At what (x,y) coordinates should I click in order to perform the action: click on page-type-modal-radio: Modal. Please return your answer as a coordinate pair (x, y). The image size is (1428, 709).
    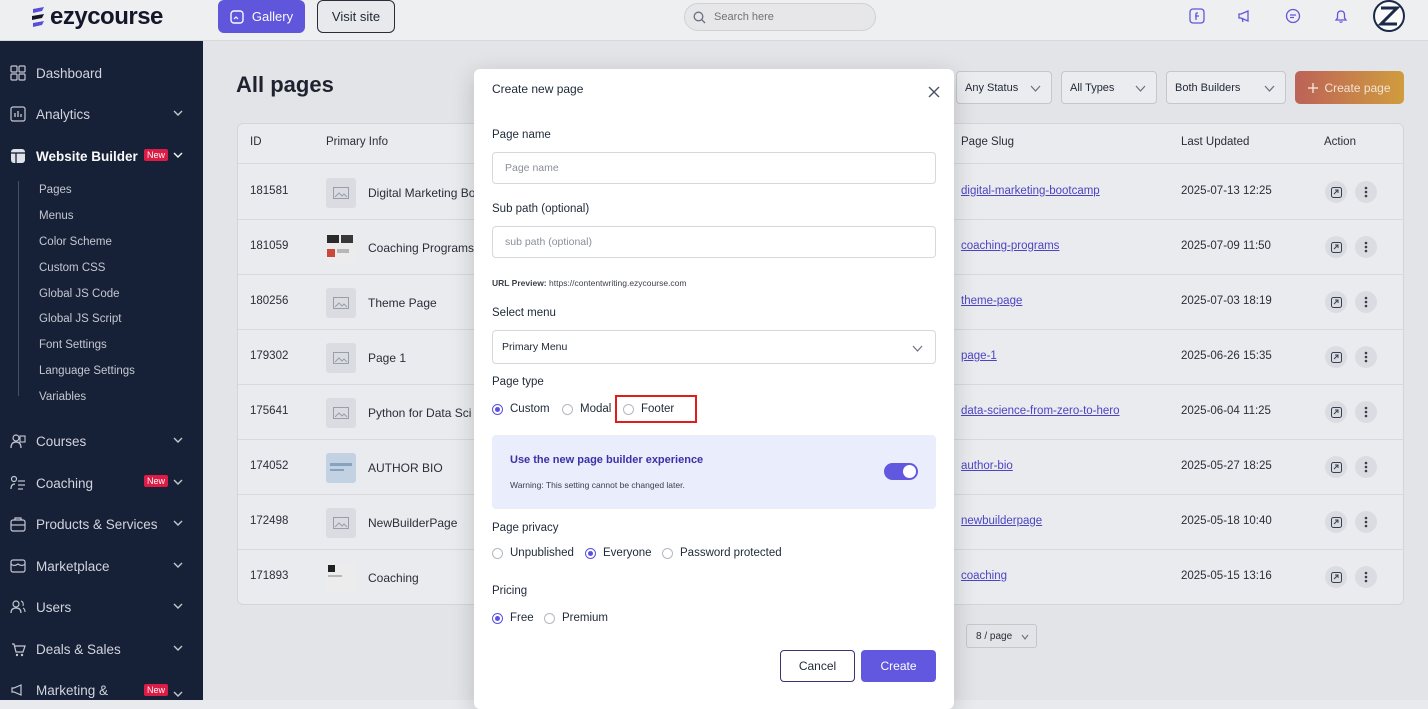
    Looking at the image, I should click on (586, 409).